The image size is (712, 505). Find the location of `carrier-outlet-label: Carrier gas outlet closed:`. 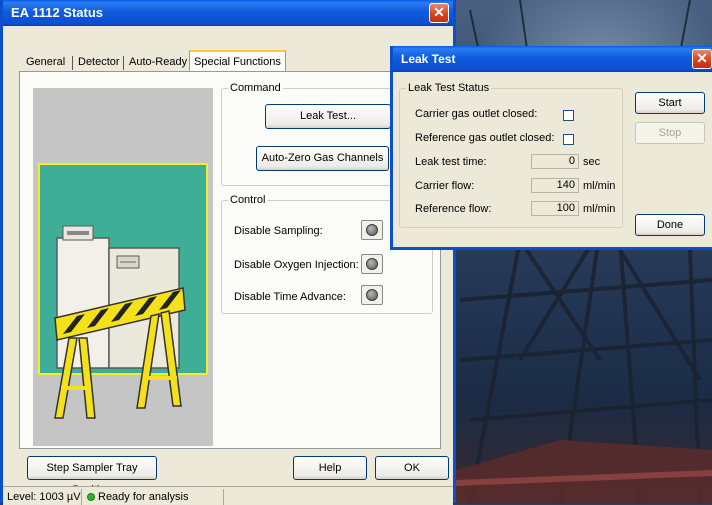

carrier-outlet-label: Carrier gas outlet closed: is located at coordinates (476, 114).